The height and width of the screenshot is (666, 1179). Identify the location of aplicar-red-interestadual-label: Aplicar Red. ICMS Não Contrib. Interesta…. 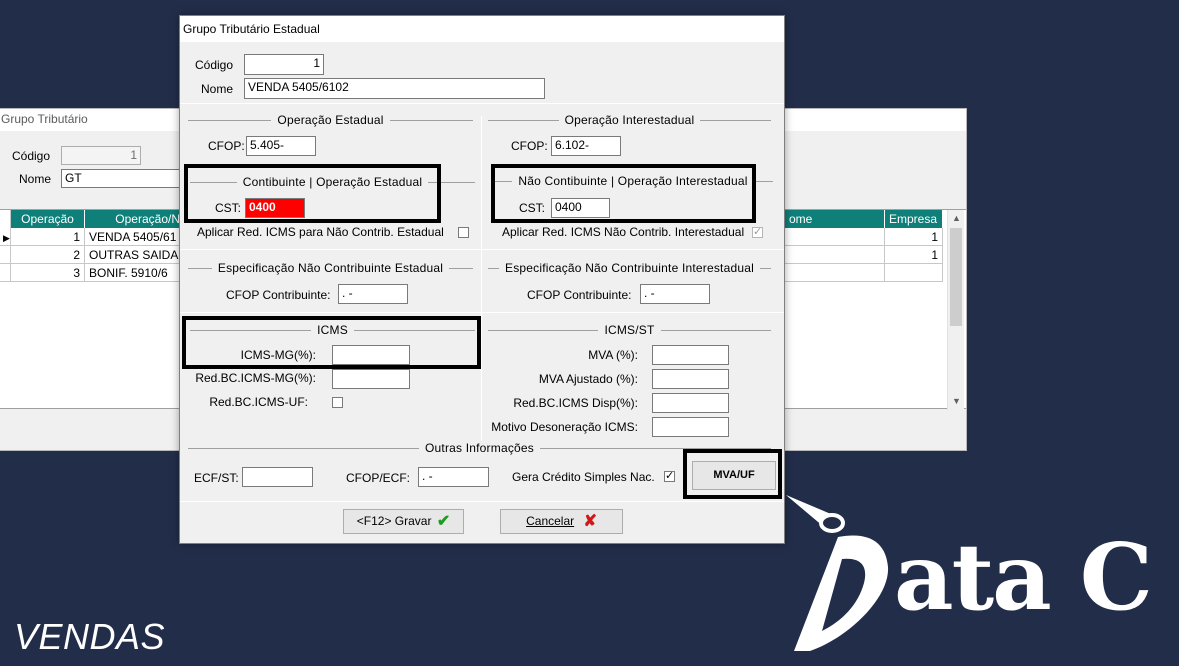
(623, 232).